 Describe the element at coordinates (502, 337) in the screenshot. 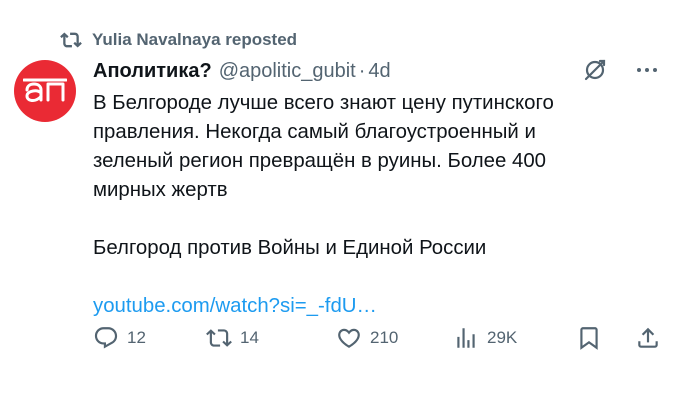

I see `views-count: 29K` at that location.